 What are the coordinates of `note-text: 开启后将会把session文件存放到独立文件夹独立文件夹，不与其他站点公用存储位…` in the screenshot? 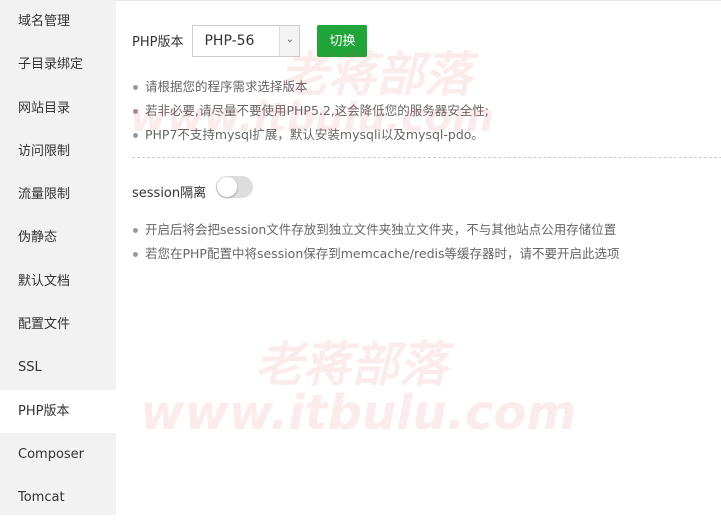 It's located at (381, 229).